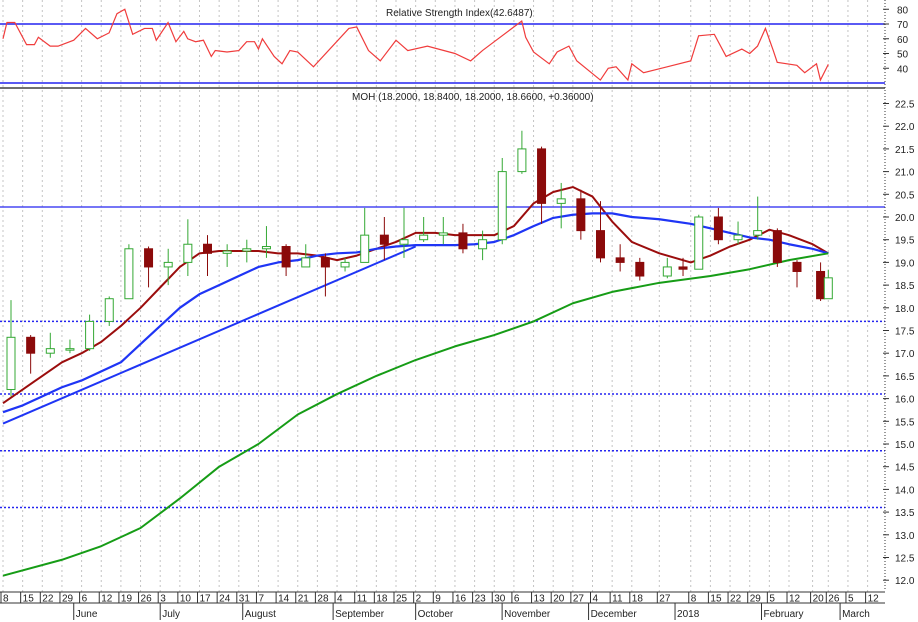 This screenshot has height=622, width=918. Describe the element at coordinates (261, 599) in the screenshot. I see `date-tick-label: 7` at that location.